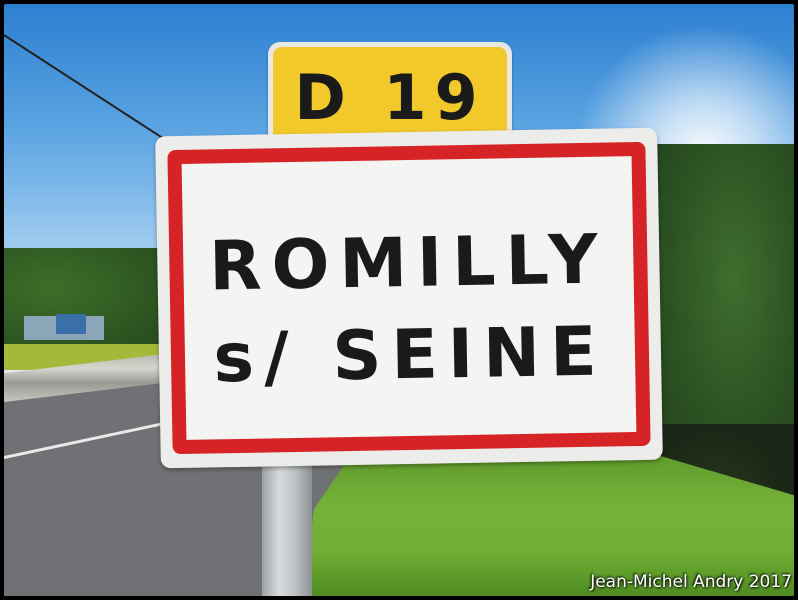 The height and width of the screenshot is (600, 798). I want to click on photo-credit: Jean-Michel Andry 2017, so click(691, 582).